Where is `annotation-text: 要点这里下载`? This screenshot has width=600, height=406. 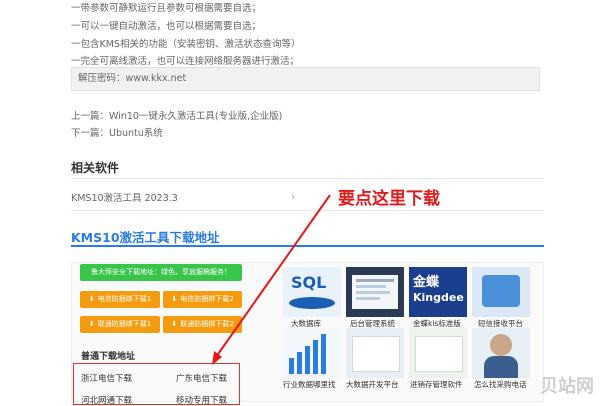 annotation-text: 要点这里下载 is located at coordinates (389, 199).